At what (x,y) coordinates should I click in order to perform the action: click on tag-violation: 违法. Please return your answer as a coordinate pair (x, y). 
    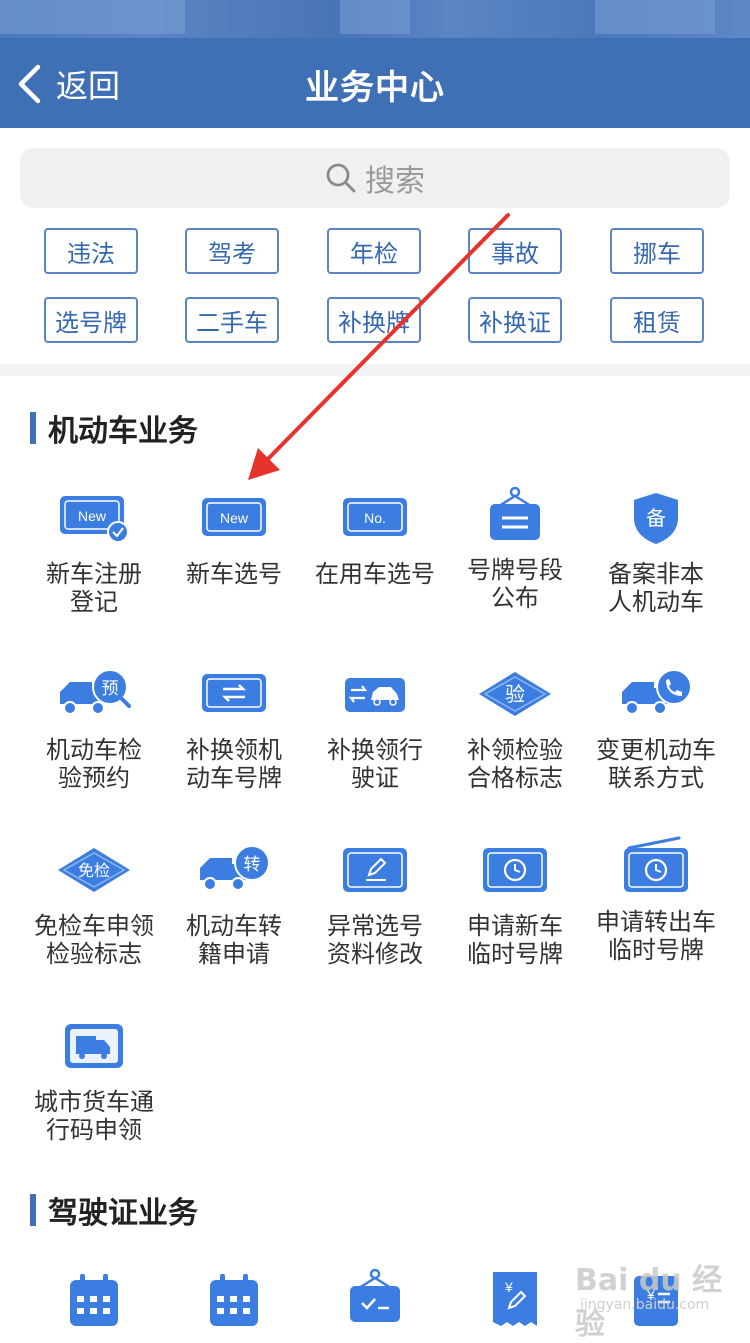
    Looking at the image, I should click on (91, 251).